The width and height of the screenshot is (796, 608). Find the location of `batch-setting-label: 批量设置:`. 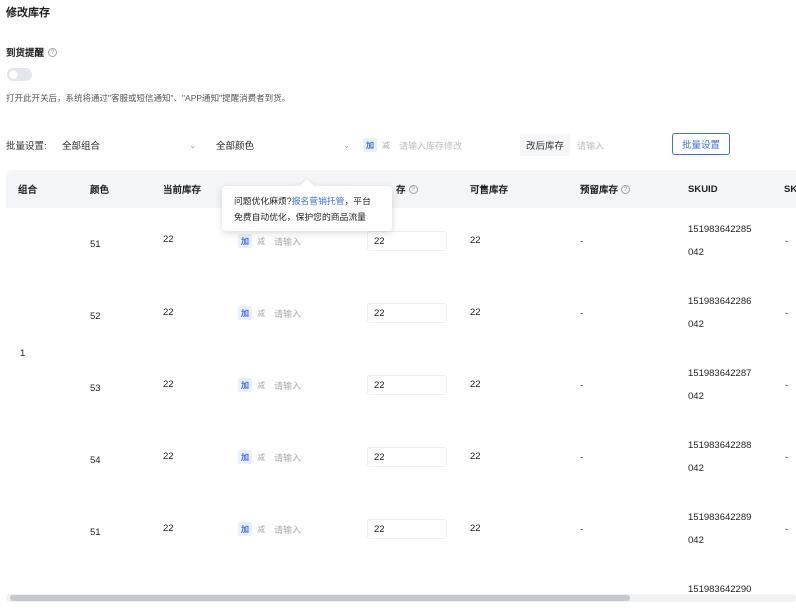

batch-setting-label: 批量设置: is located at coordinates (26, 146).